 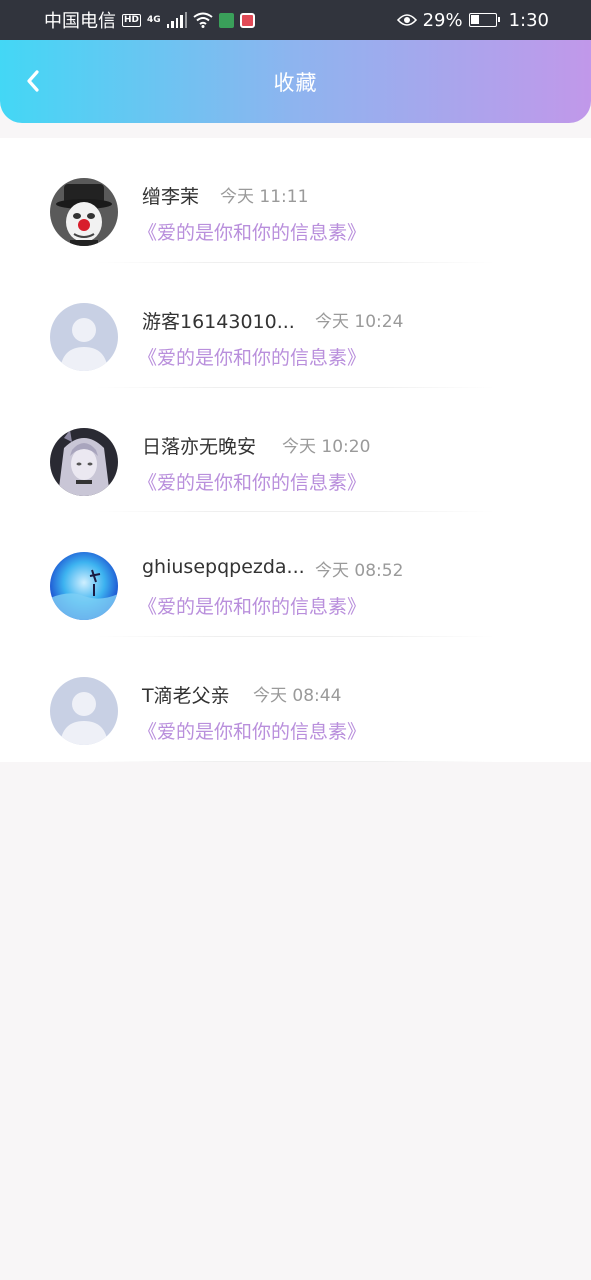 I want to click on list-item: ghiusepqpezda... 今天 08:52 《爱的是你和你的信息素》, so click(x=295, y=575).